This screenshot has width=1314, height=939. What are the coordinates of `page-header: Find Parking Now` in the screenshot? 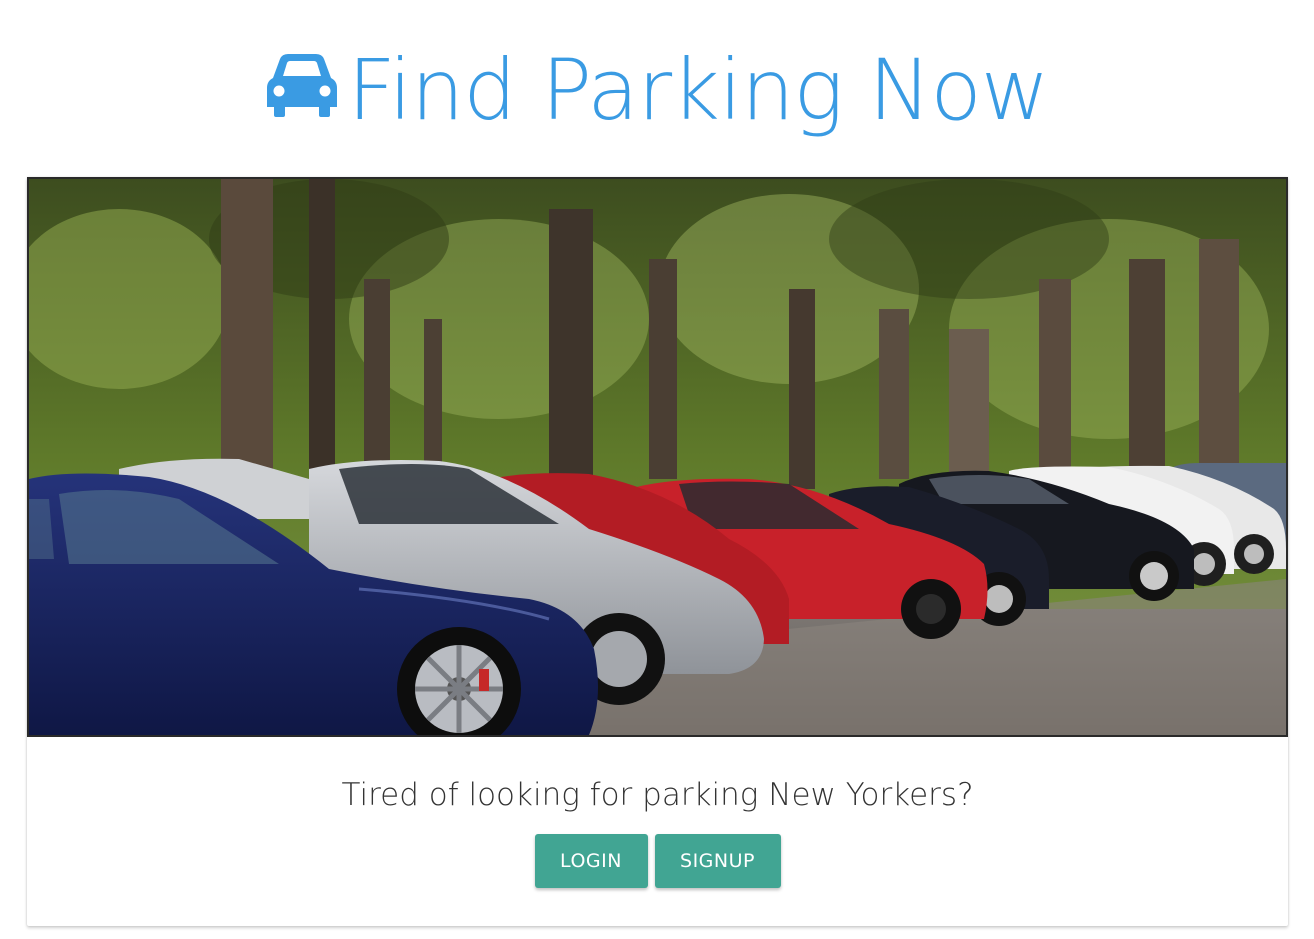 It's located at (657, 90).